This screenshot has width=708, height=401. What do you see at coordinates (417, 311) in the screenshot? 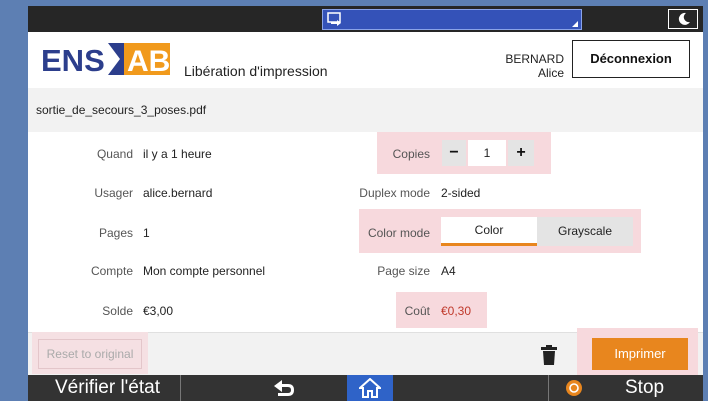
I see `cost-label: Coût` at bounding box center [417, 311].